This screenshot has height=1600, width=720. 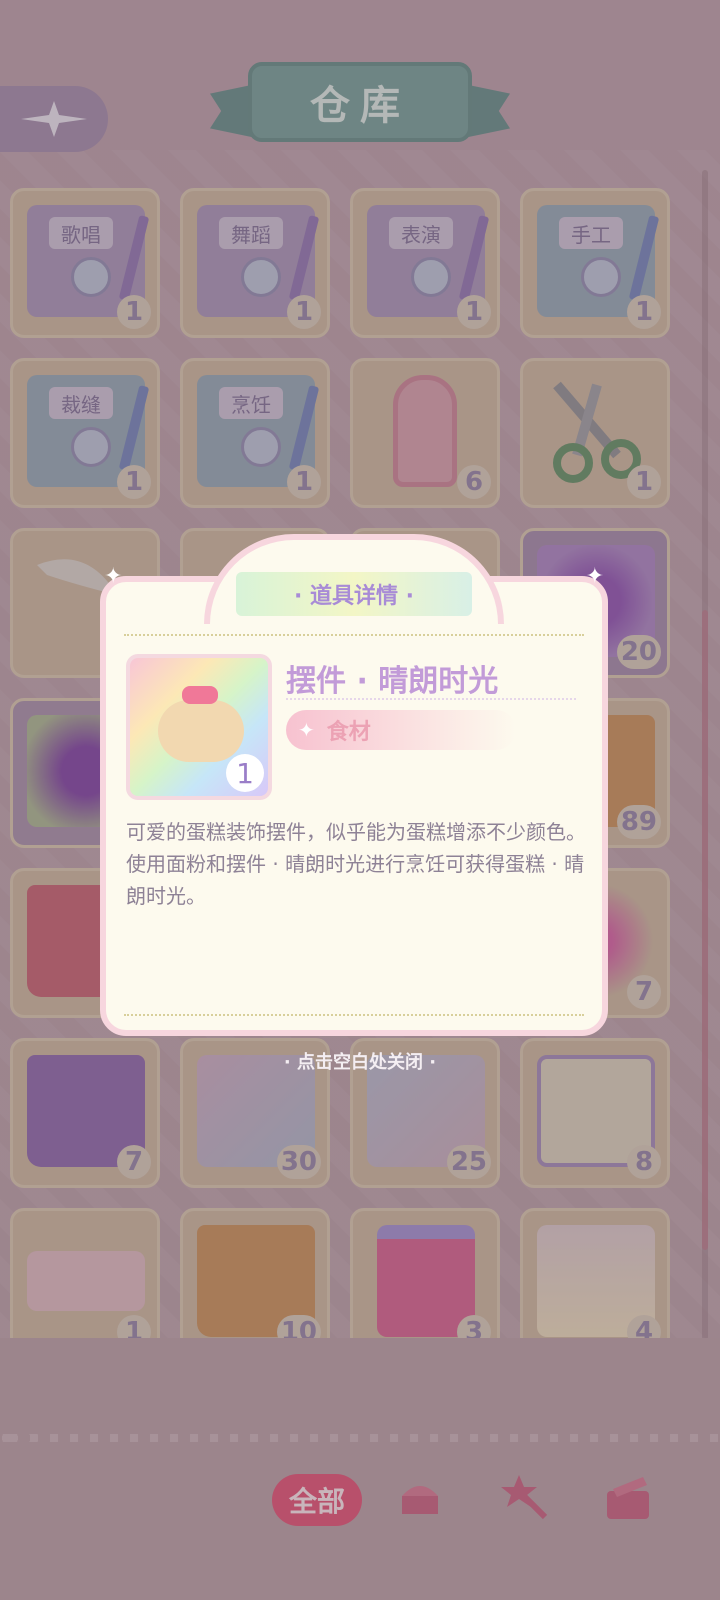 I want to click on item-thumbnail: 1, so click(x=199, y=727).